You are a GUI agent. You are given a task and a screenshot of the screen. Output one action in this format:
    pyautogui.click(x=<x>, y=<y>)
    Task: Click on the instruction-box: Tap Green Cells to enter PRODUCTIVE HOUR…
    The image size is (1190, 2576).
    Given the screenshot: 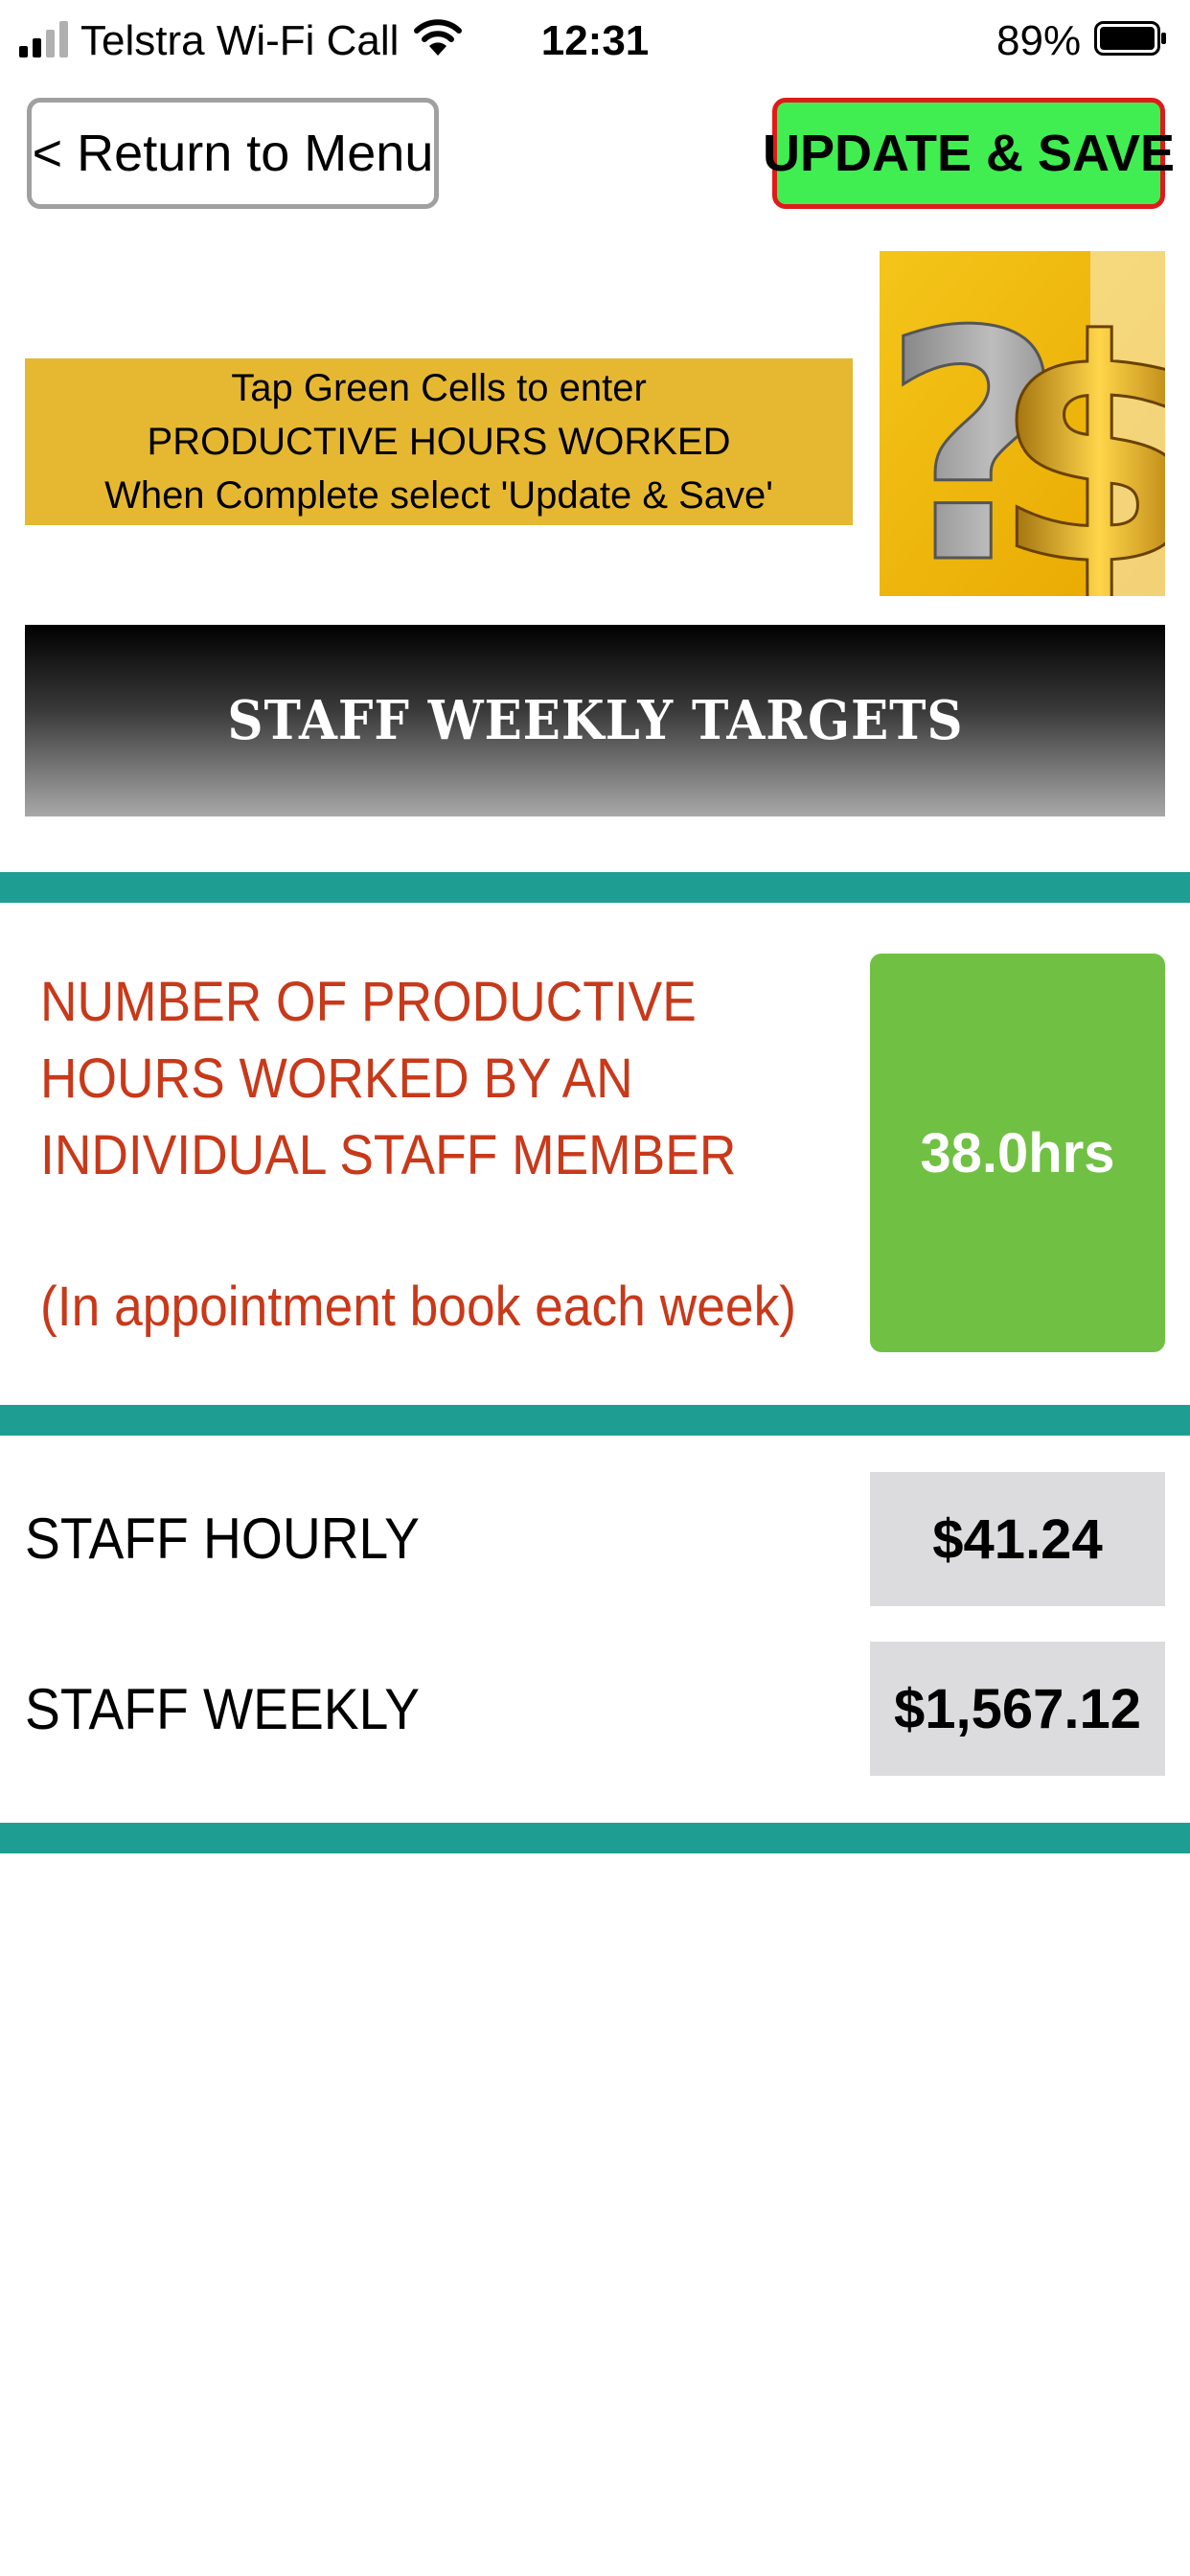 What is the action you would take?
    pyautogui.click(x=439, y=441)
    